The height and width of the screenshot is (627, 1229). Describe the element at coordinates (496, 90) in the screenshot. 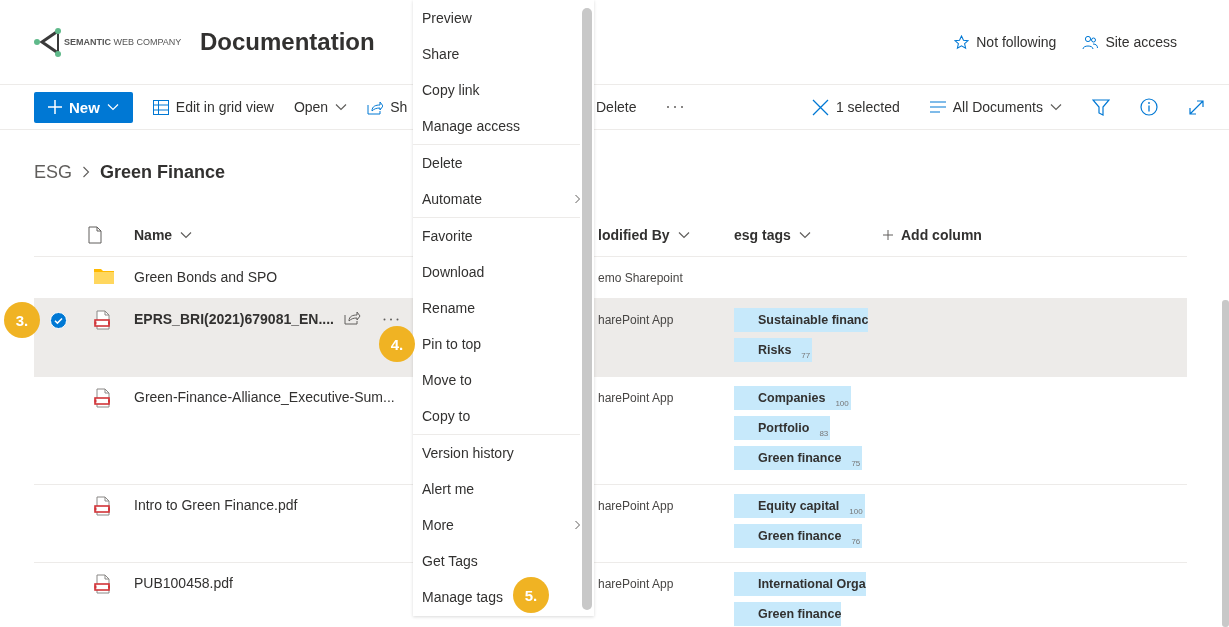

I see `menu-item: Copy link` at that location.